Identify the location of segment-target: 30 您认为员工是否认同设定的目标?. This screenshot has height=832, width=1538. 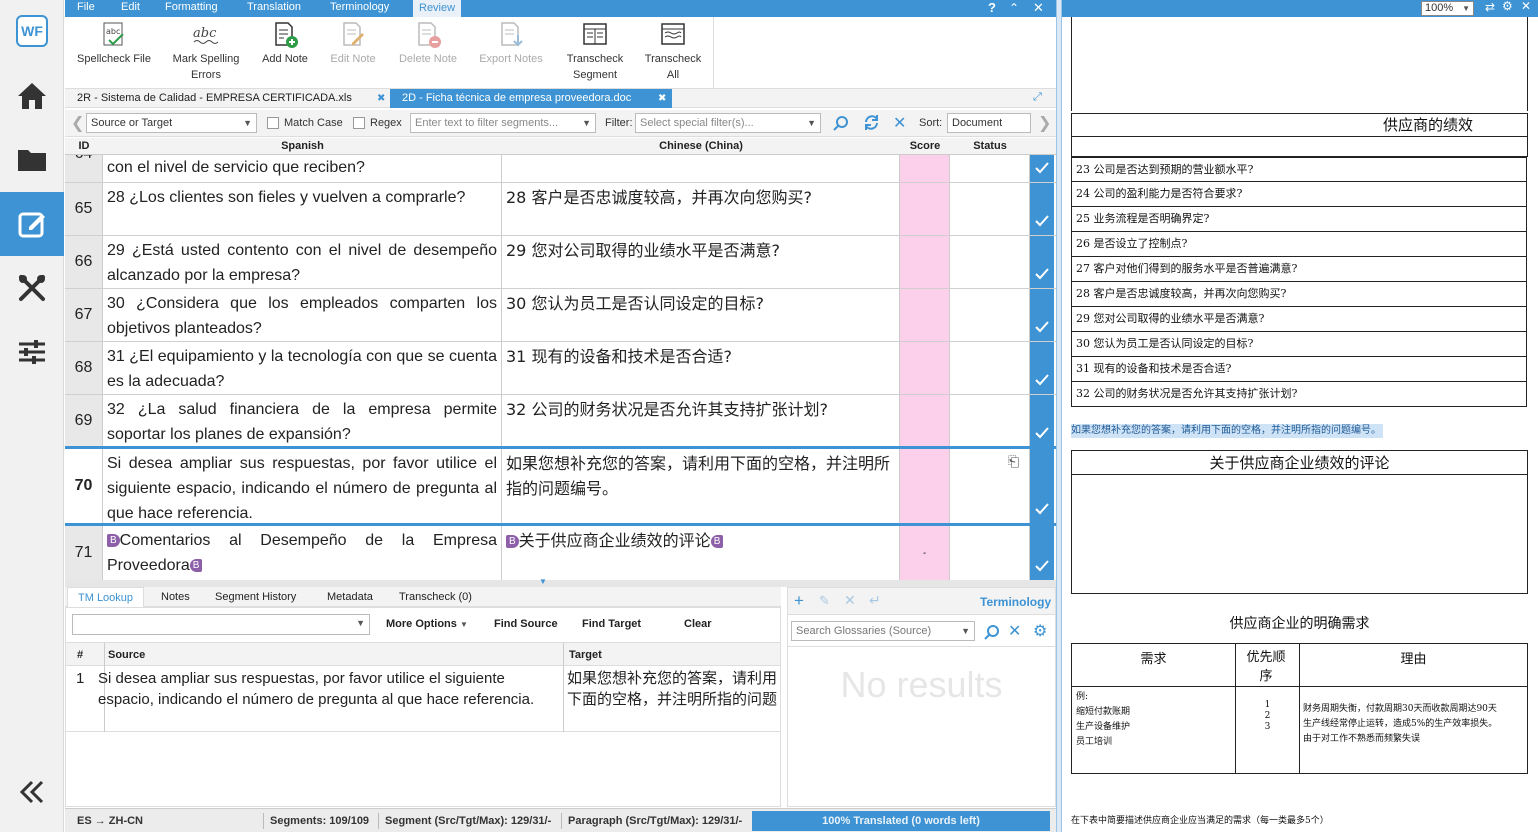
(701, 315).